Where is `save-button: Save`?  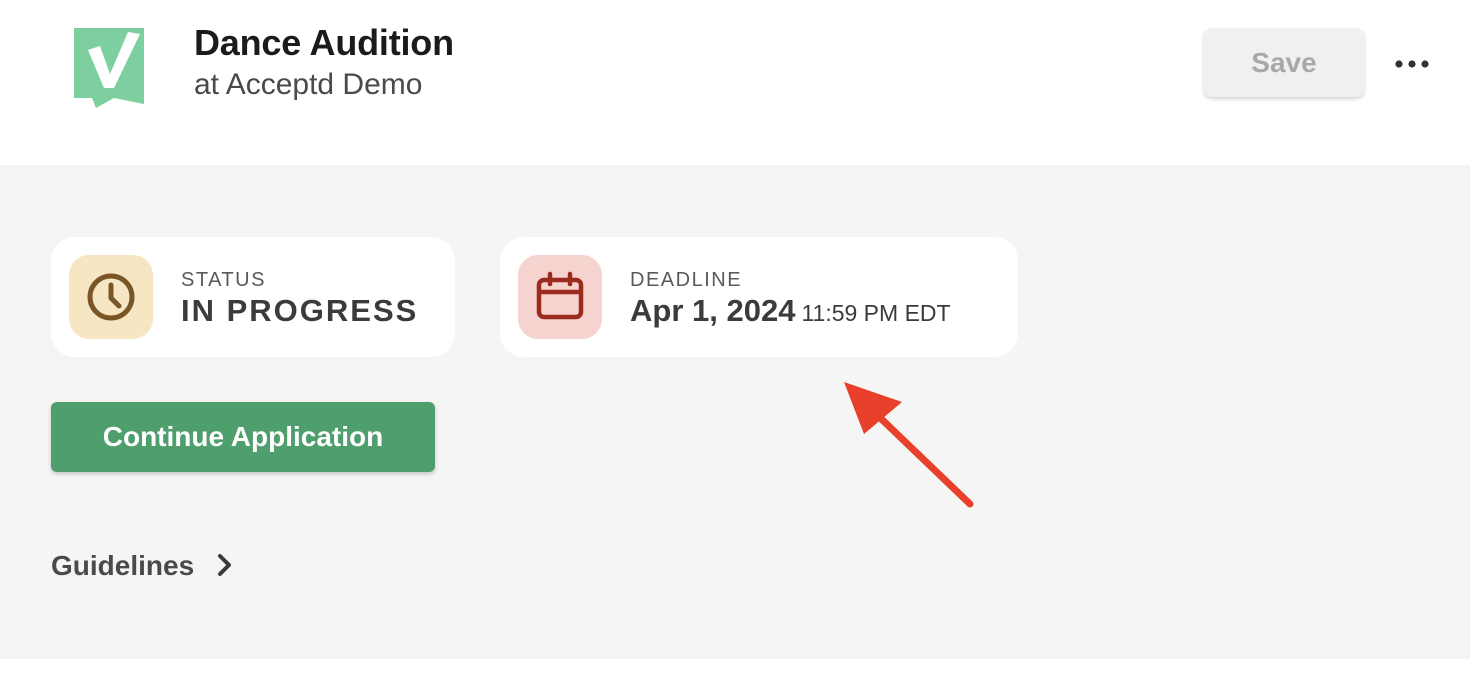
save-button: Save is located at coordinates (1284, 62).